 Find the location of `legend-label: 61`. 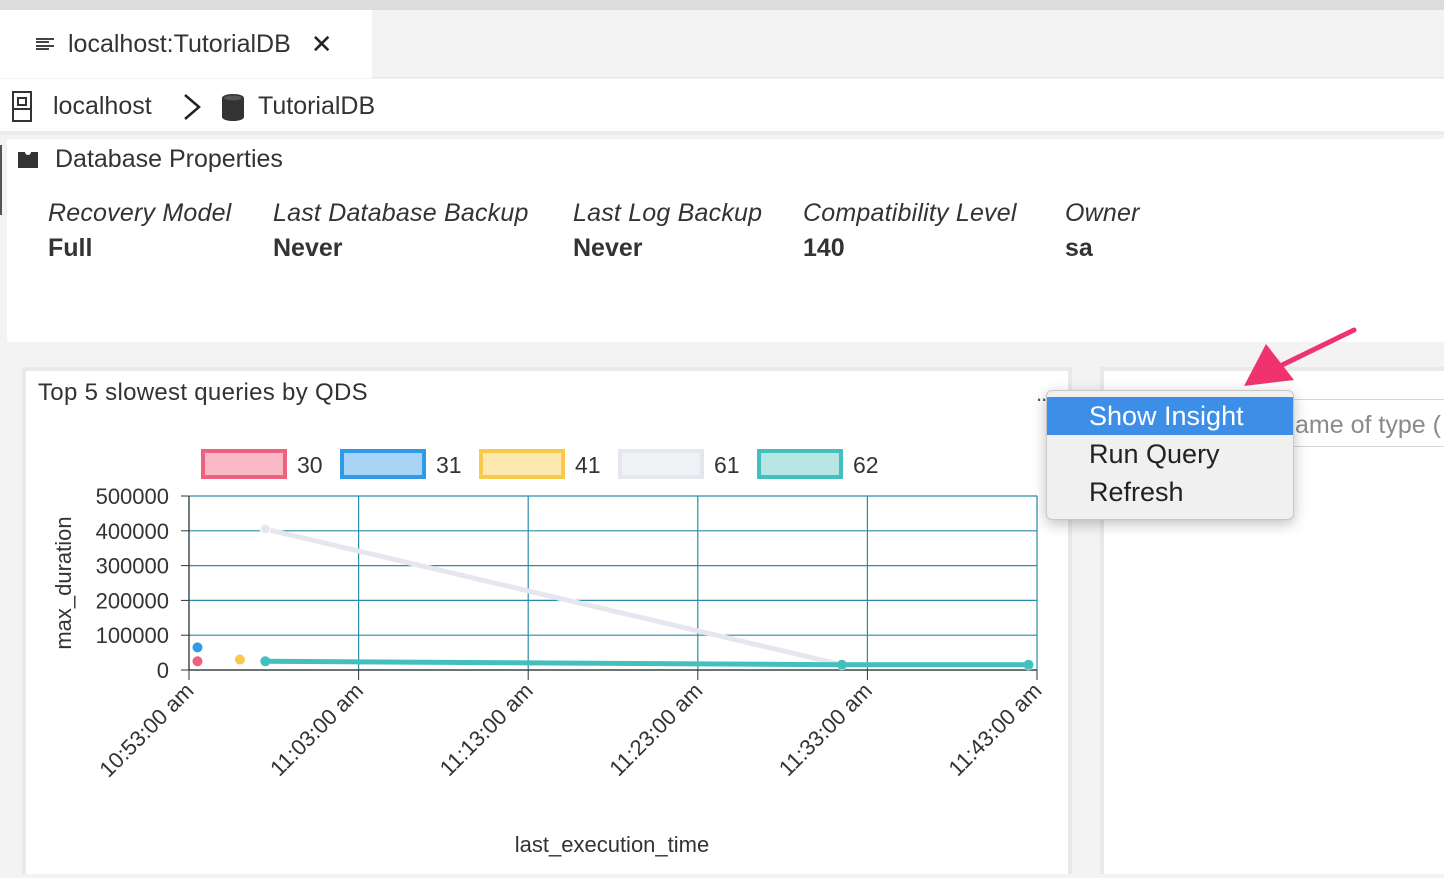

legend-label: 61 is located at coordinates (727, 465).